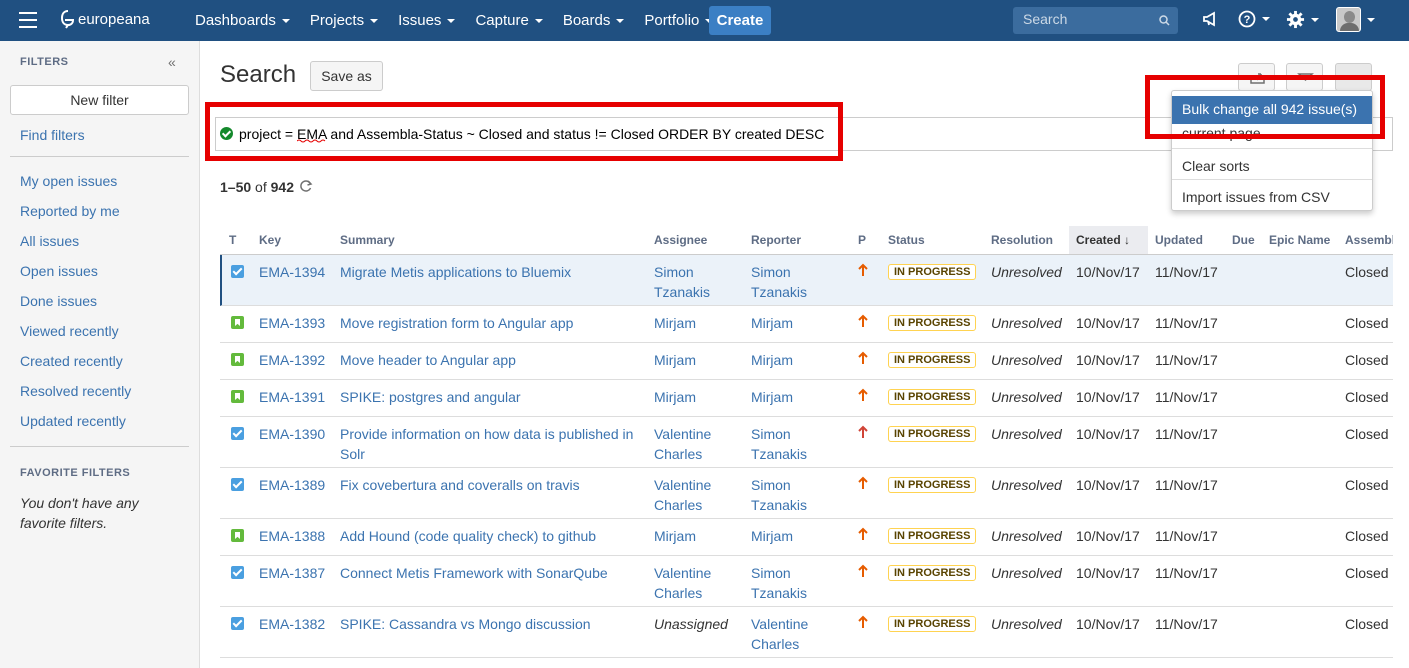 The width and height of the screenshot is (1409, 668). What do you see at coordinates (270, 240) in the screenshot?
I see `col-header-key: Key` at bounding box center [270, 240].